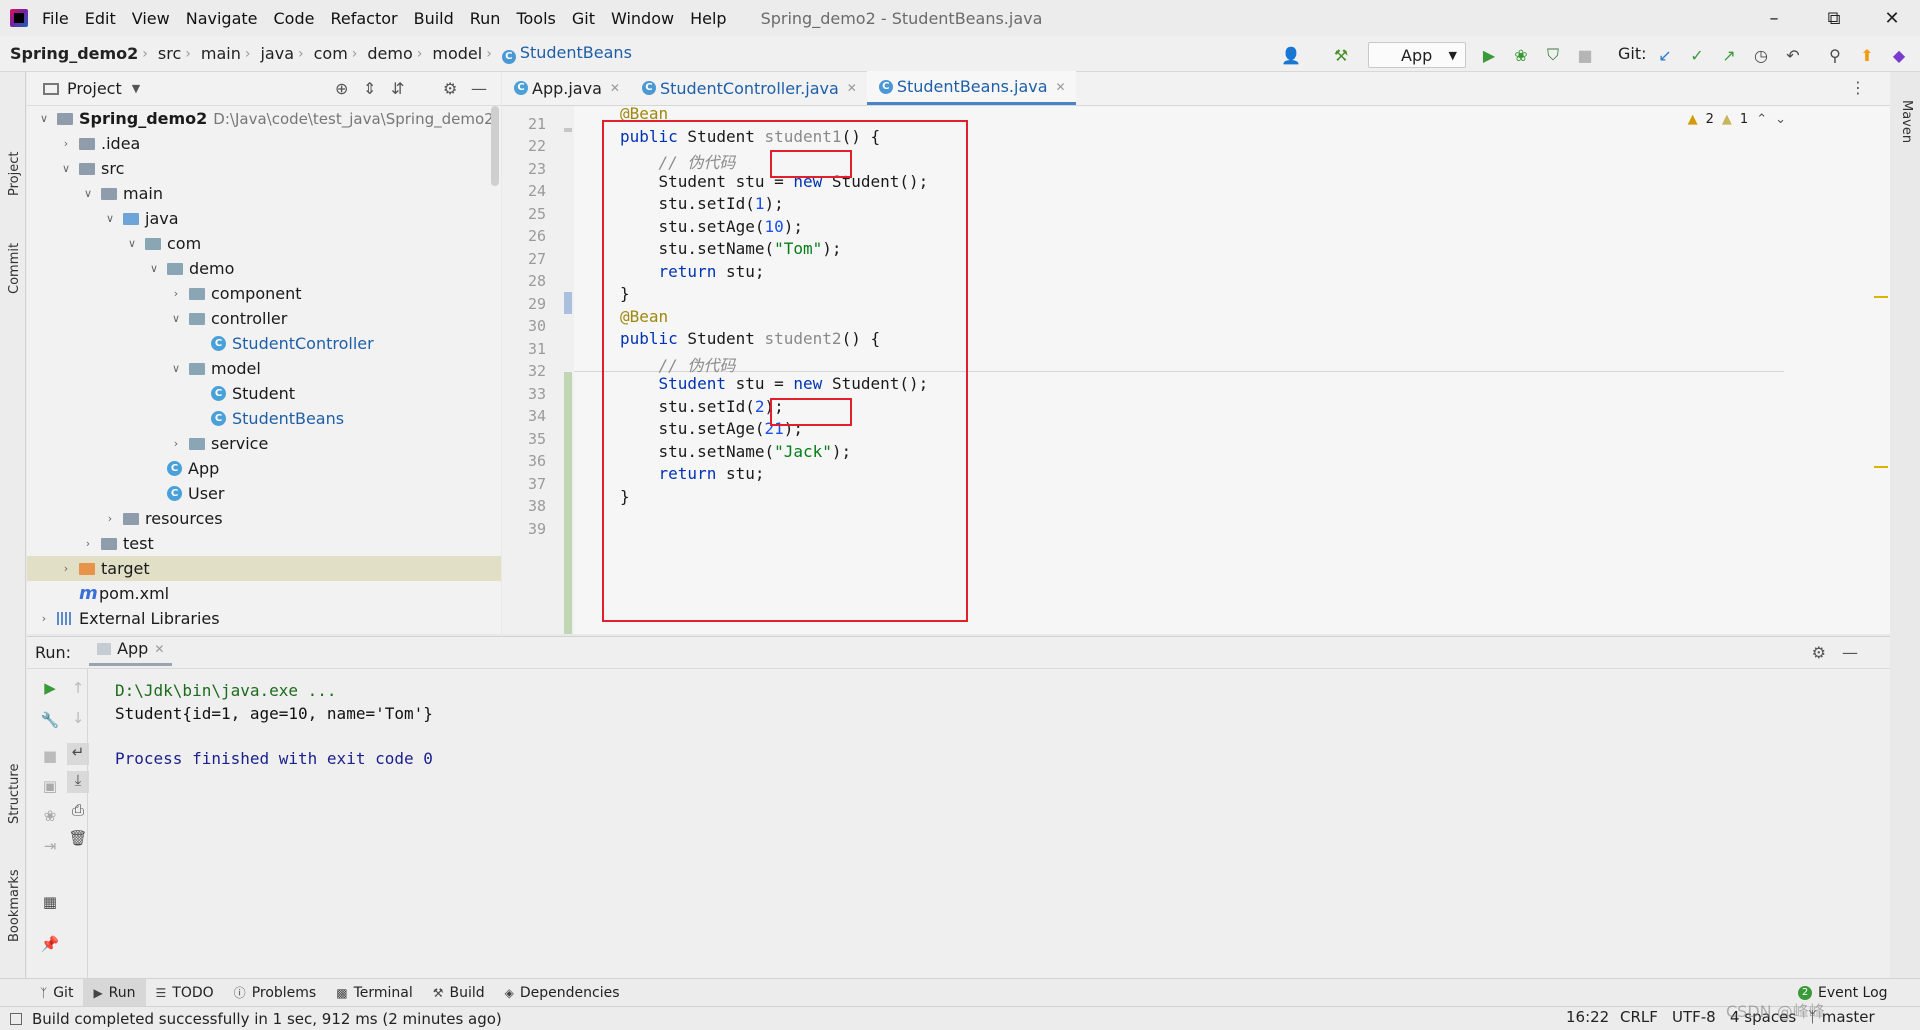 The height and width of the screenshot is (1030, 1920). What do you see at coordinates (485, 18) in the screenshot?
I see `menu-run: Run` at bounding box center [485, 18].